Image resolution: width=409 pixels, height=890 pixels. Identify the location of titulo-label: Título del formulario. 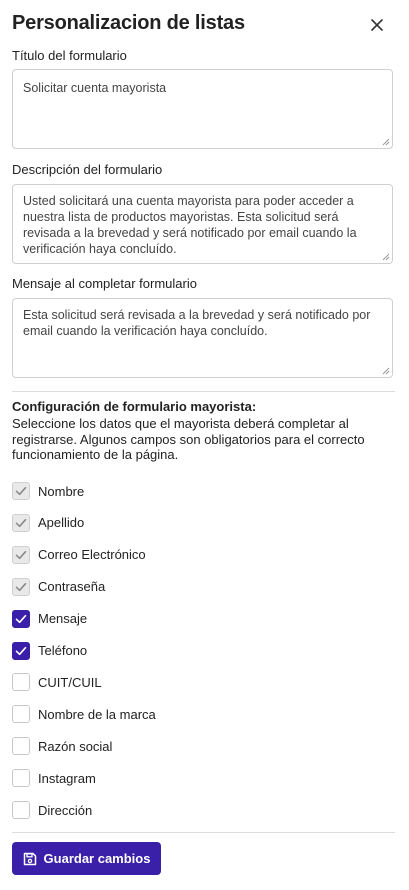
(69, 55).